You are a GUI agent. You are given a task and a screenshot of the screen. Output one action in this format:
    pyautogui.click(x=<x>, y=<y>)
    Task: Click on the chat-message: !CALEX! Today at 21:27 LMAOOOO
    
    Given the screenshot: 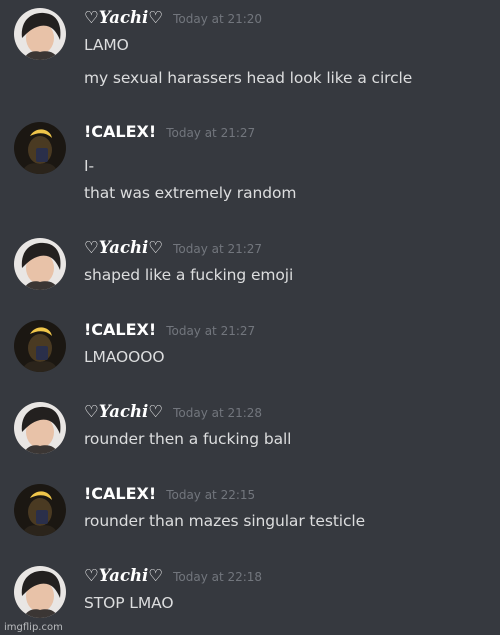 What is the action you would take?
    pyautogui.click(x=250, y=350)
    